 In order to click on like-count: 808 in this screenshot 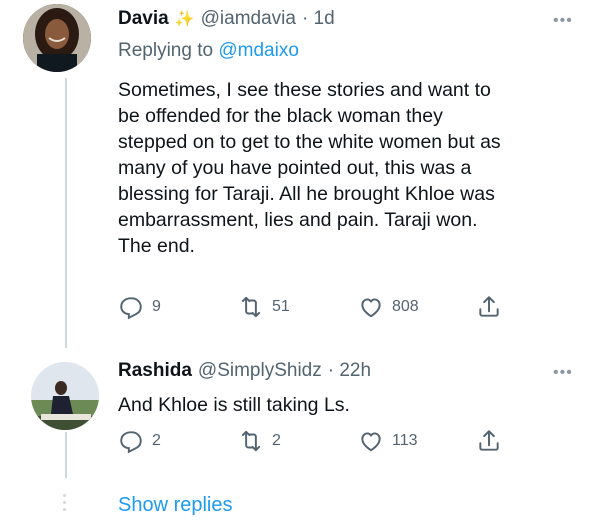, I will do `click(405, 306)`.